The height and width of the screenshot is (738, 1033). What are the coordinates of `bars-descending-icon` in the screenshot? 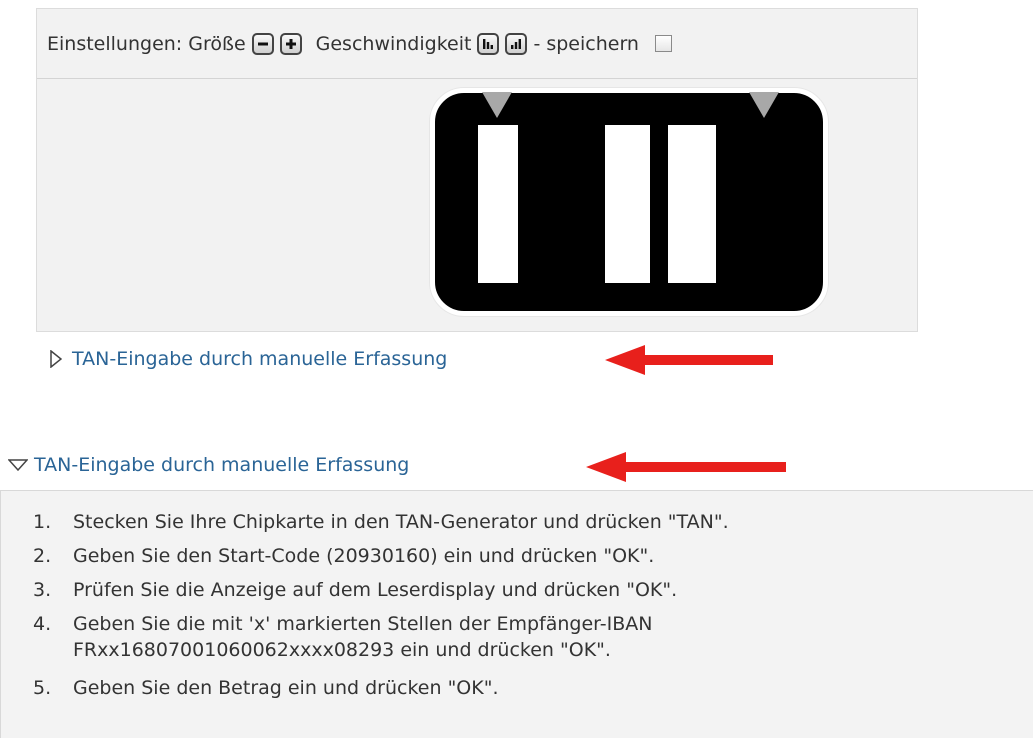 It's located at (488, 43).